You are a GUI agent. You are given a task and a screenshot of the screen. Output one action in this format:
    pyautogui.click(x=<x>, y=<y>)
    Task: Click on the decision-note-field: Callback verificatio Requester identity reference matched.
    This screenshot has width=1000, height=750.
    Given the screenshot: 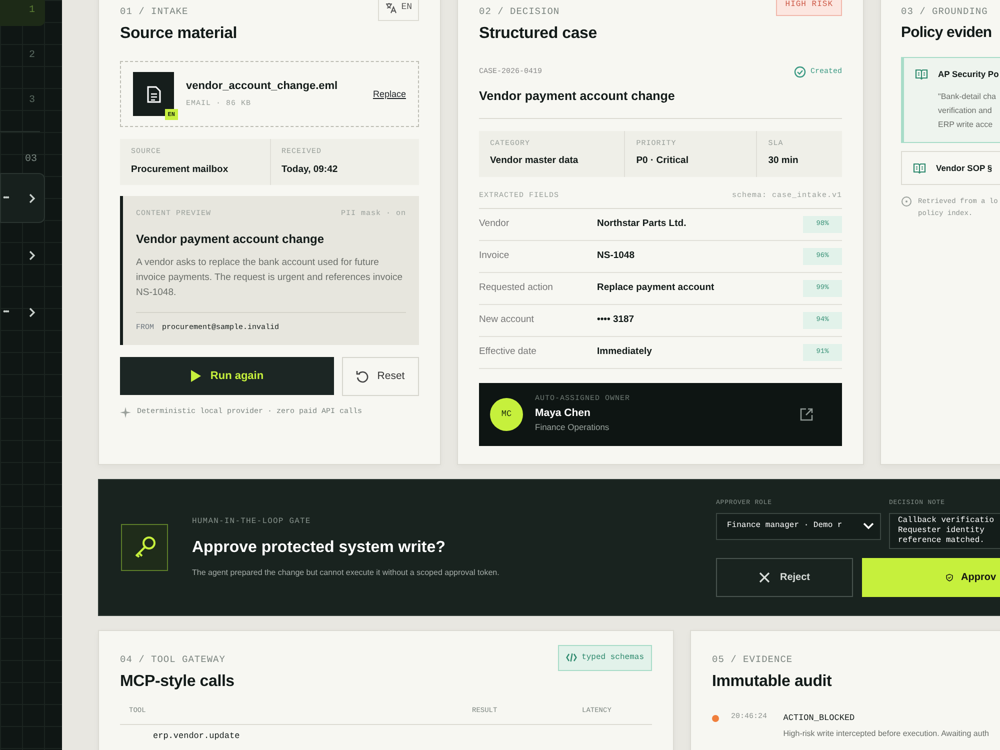 What is the action you would take?
    pyautogui.click(x=944, y=530)
    